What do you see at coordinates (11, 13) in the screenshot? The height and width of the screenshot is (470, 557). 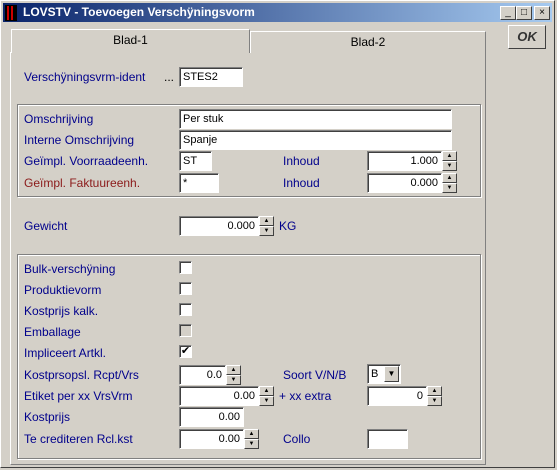 I see `app-icon` at bounding box center [11, 13].